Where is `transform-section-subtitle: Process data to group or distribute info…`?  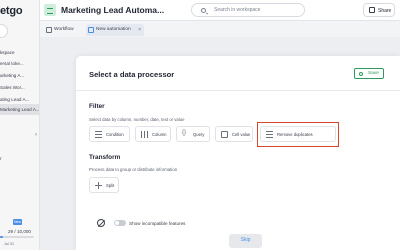
transform-section-subtitle: Process data to group or distribute info… is located at coordinates (133, 169).